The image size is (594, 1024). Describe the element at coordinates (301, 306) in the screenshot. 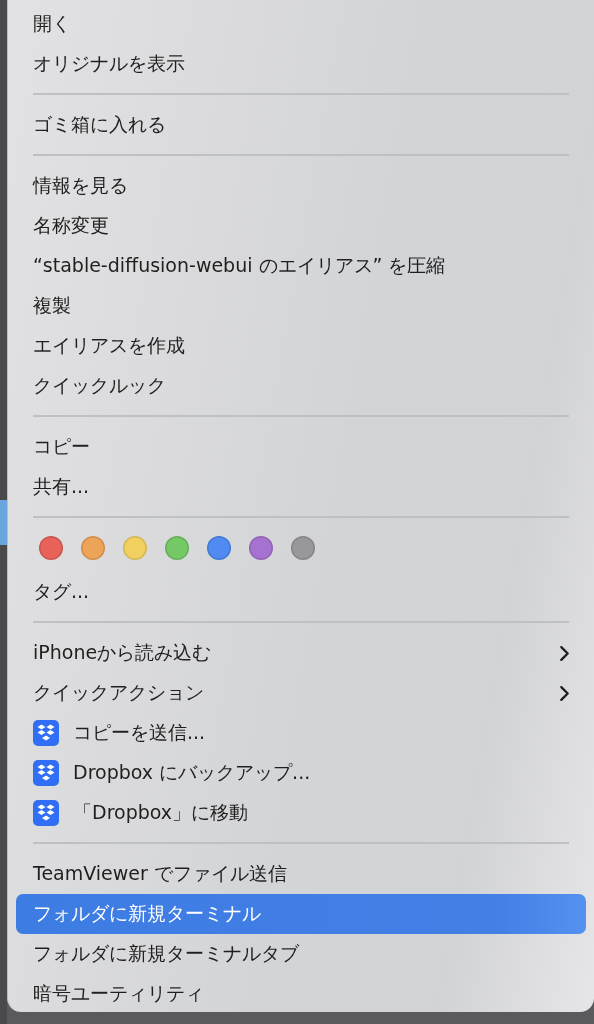

I see `menu-item: 複製` at that location.